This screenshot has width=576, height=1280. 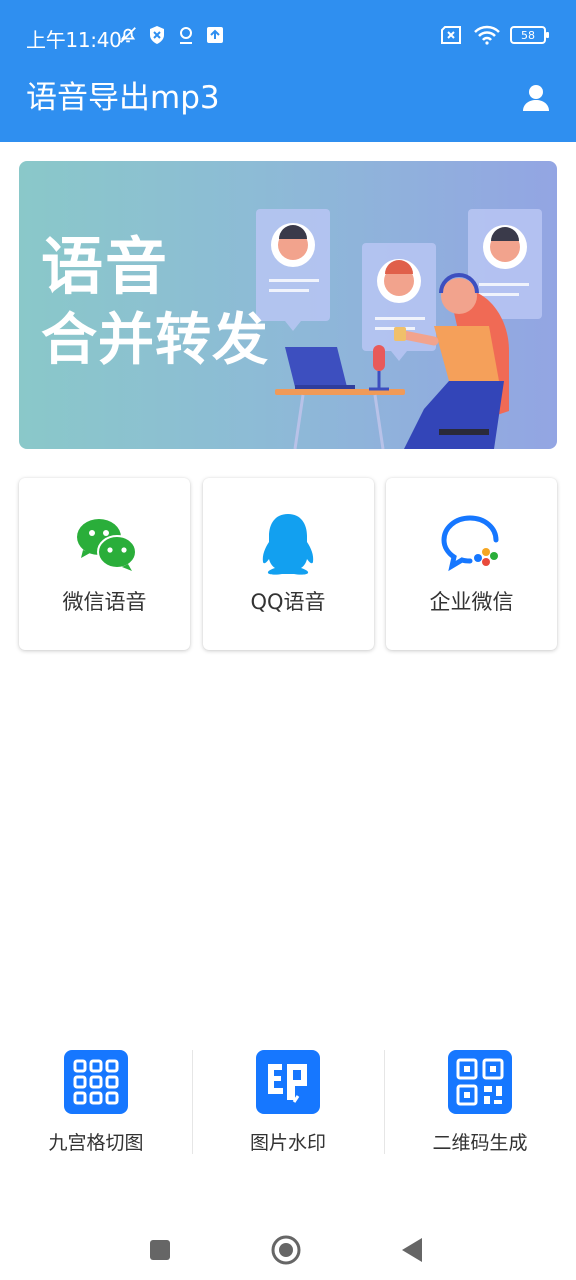 What do you see at coordinates (123, 98) in the screenshot?
I see `page-title: 语音导出mp3` at bounding box center [123, 98].